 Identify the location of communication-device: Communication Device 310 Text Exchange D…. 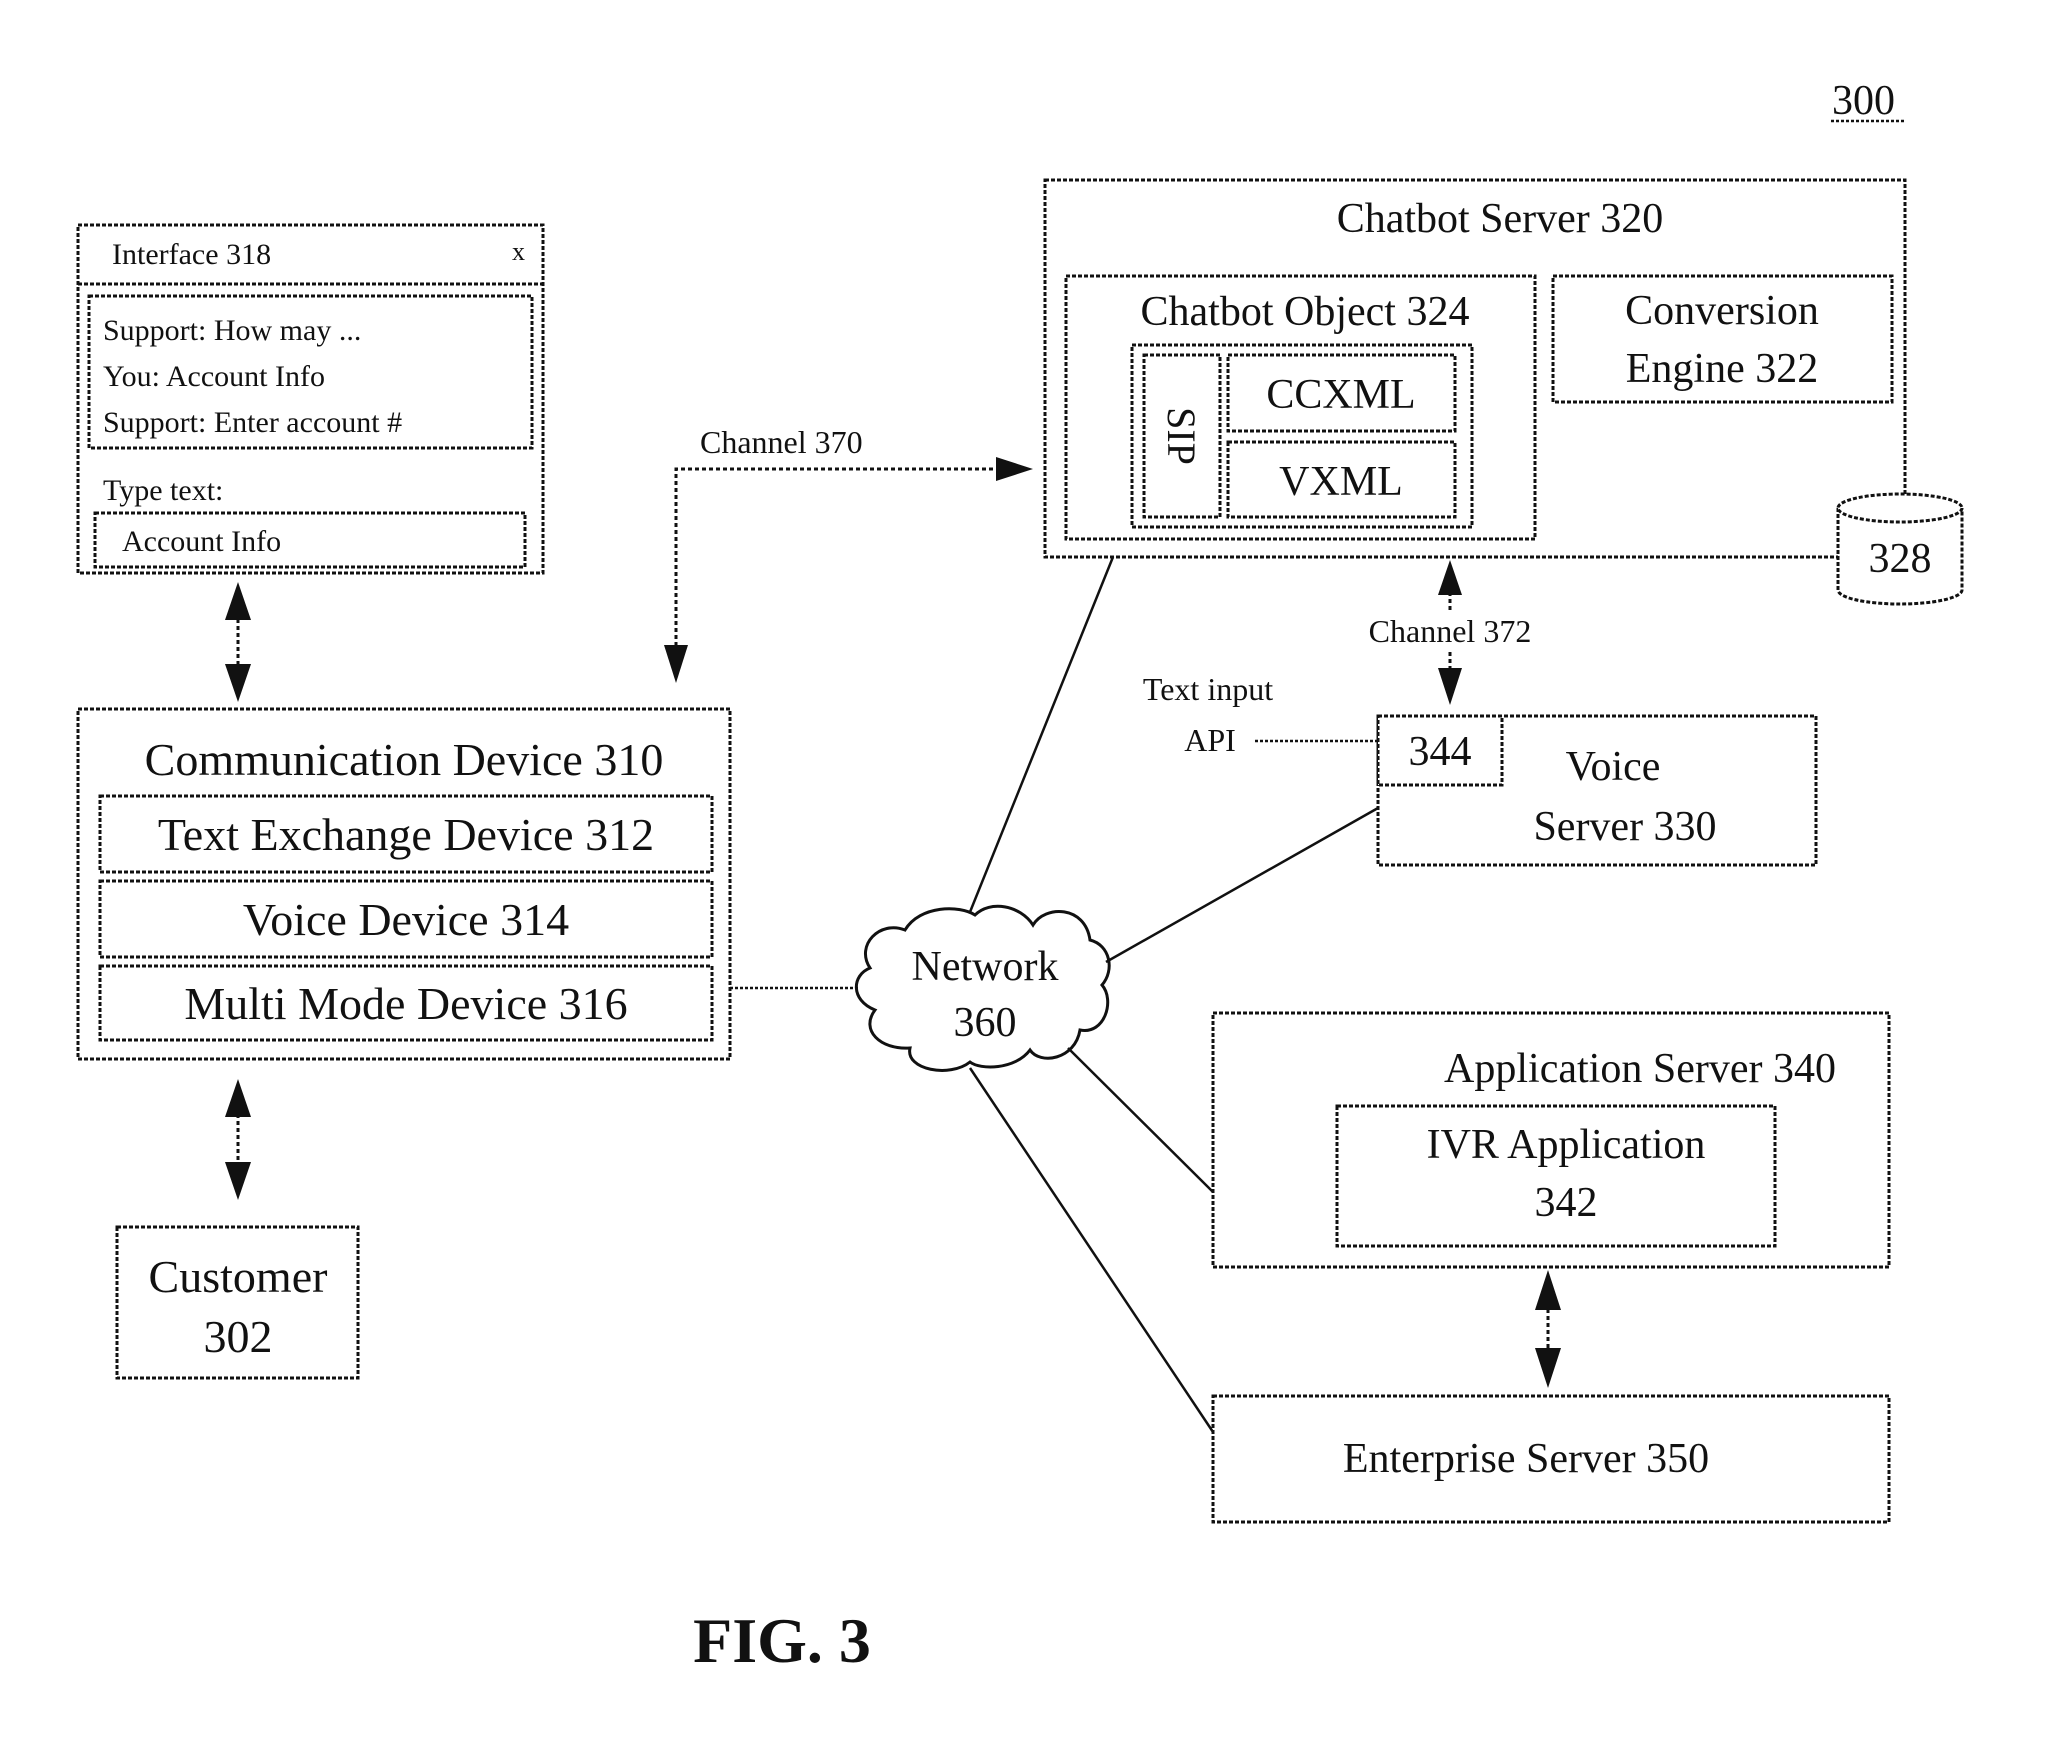
(404, 884).